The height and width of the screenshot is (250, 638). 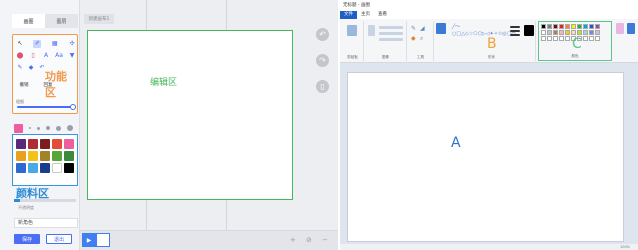 I want to click on exit-button: 退出, so click(x=59, y=239).